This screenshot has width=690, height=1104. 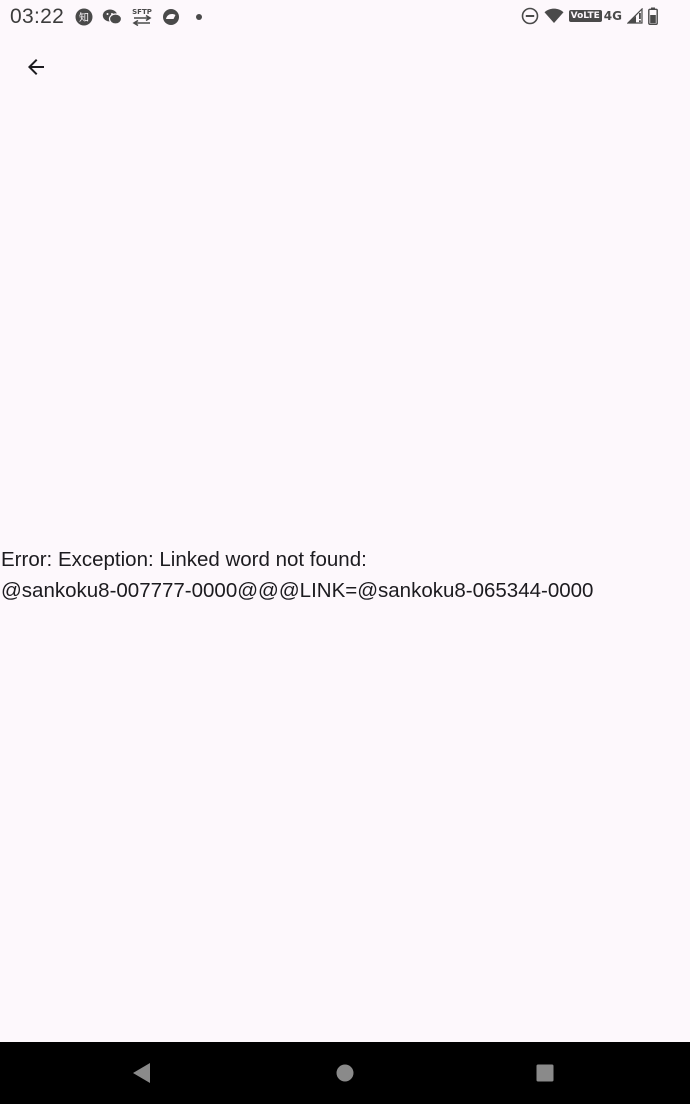 I want to click on sftp-icon: SFTP, so click(x=142, y=17).